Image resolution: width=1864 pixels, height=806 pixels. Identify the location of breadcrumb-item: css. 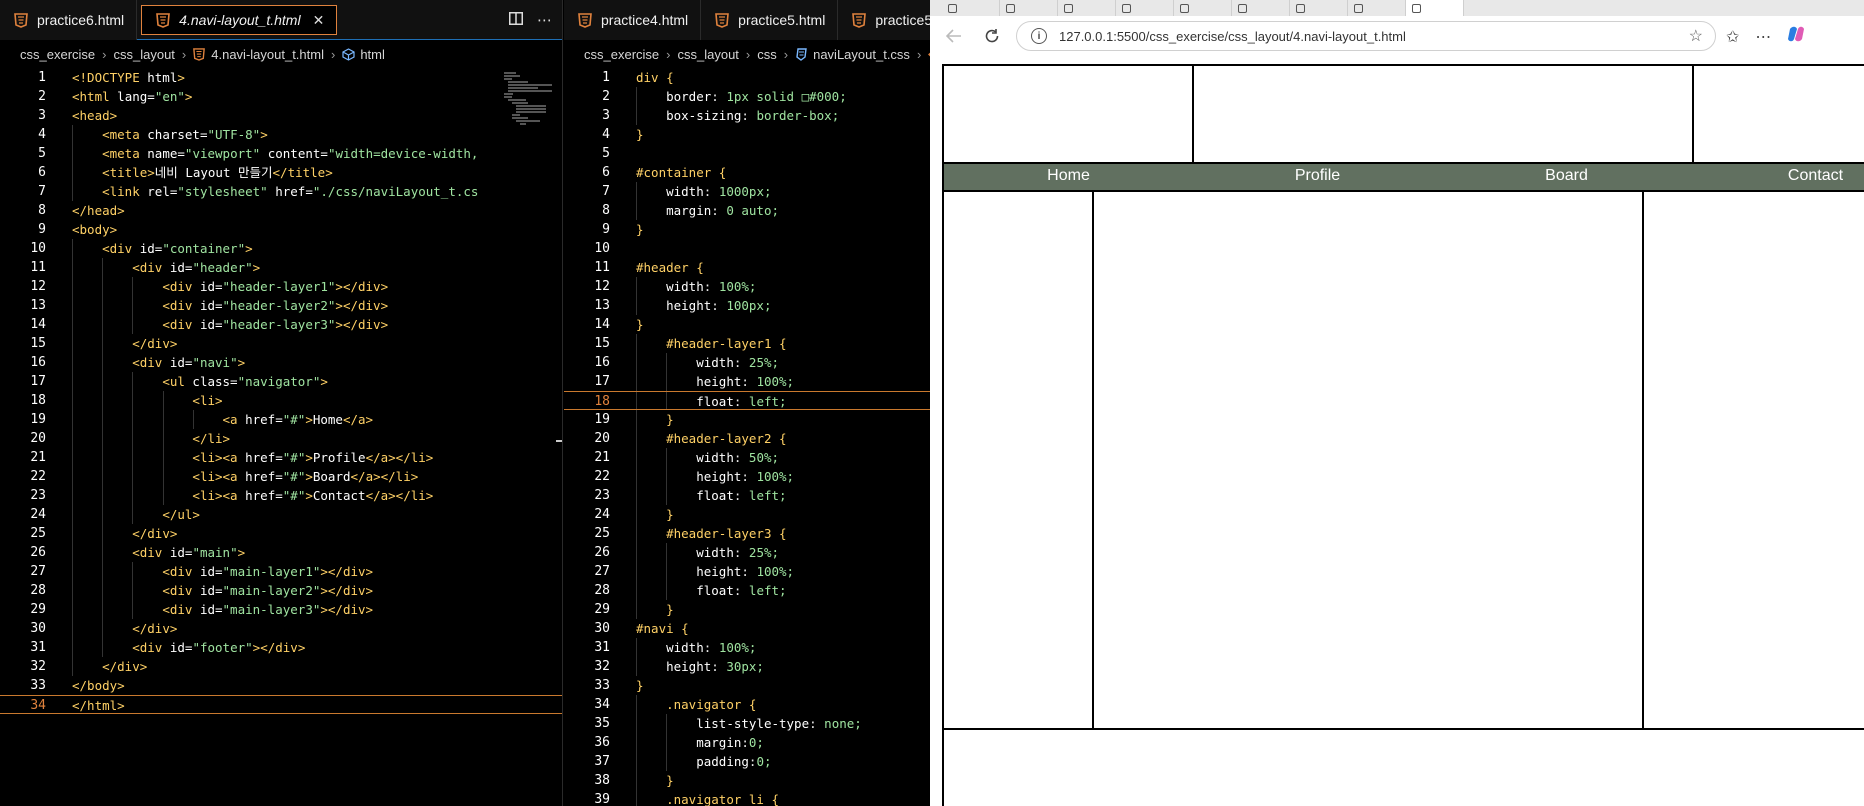
(767, 54).